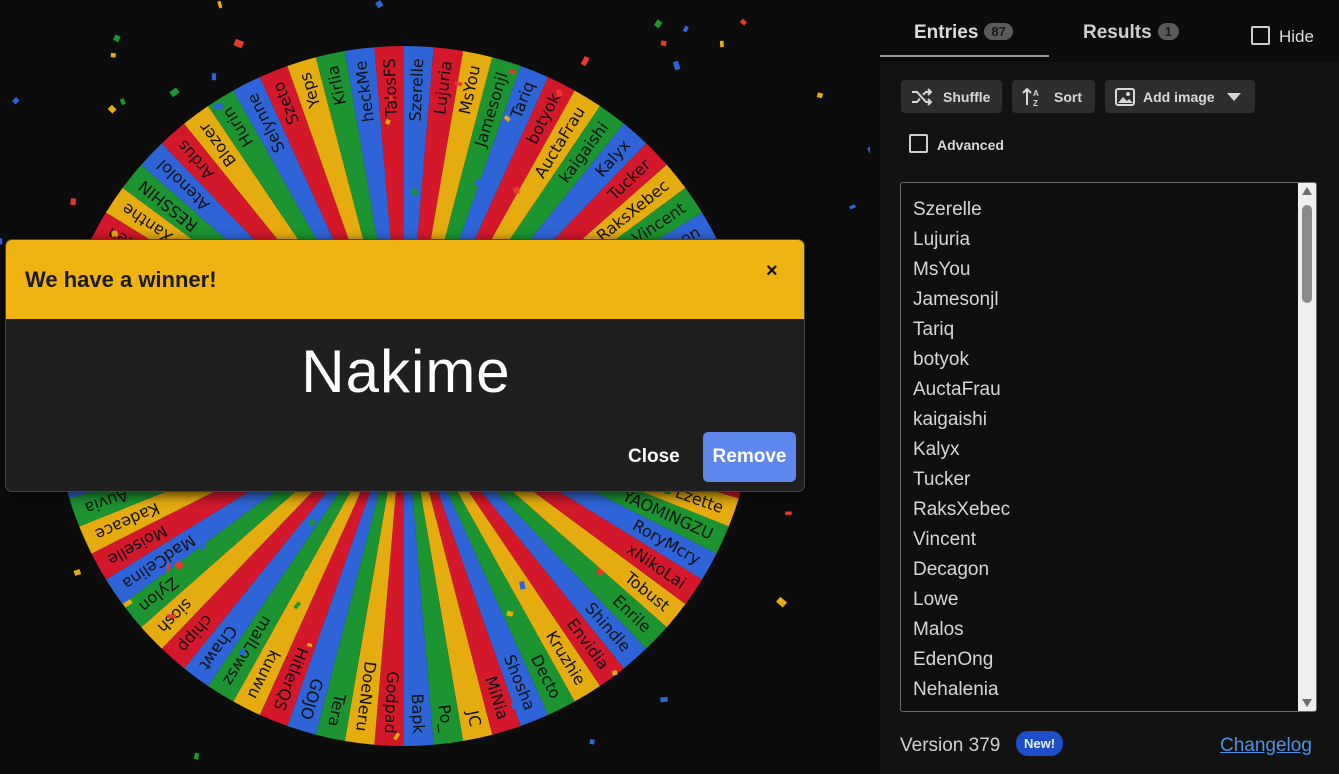 The image size is (1339, 774). What do you see at coordinates (998, 31) in the screenshot?
I see `entries-count-badge: 87` at bounding box center [998, 31].